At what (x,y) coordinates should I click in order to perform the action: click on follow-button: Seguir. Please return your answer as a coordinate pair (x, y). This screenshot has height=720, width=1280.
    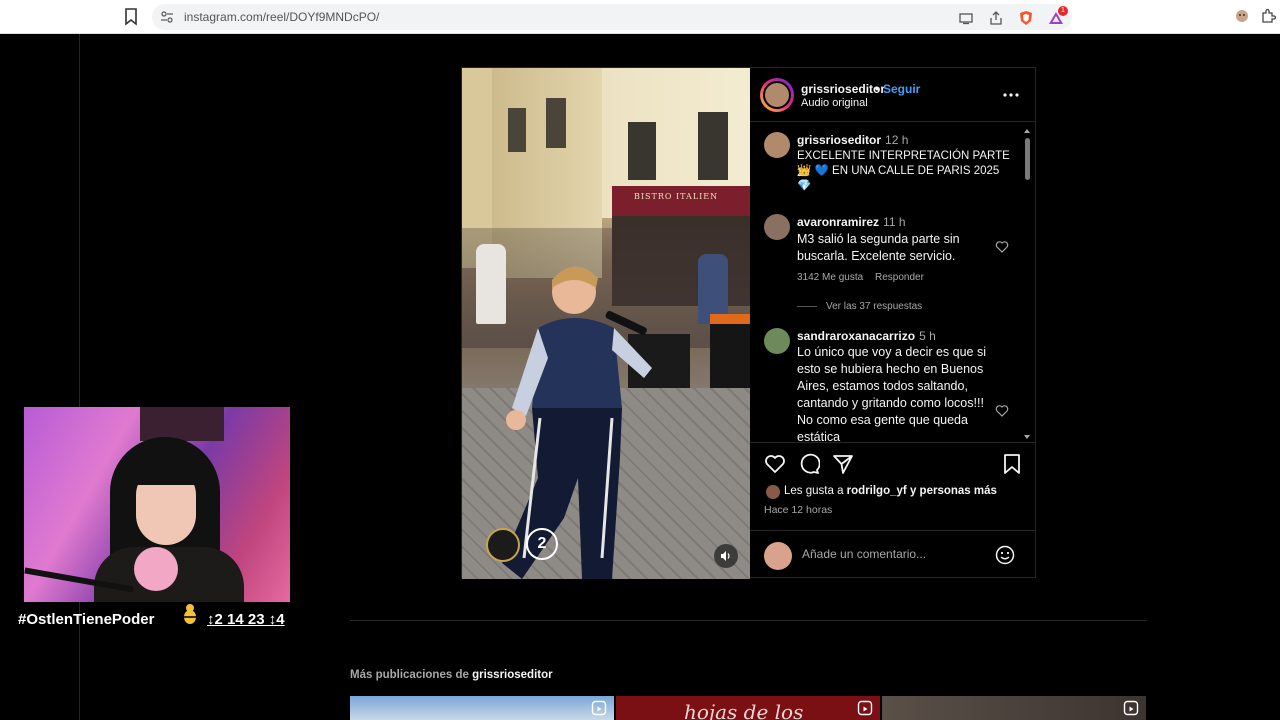
    Looking at the image, I should click on (901, 89).